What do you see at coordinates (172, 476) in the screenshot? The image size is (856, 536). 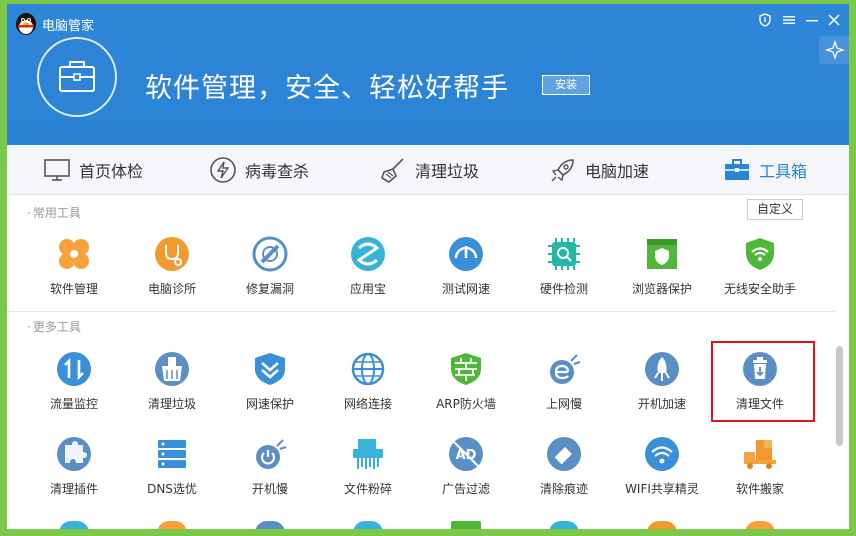 I see `tool-dns-optimize: DNS选优` at bounding box center [172, 476].